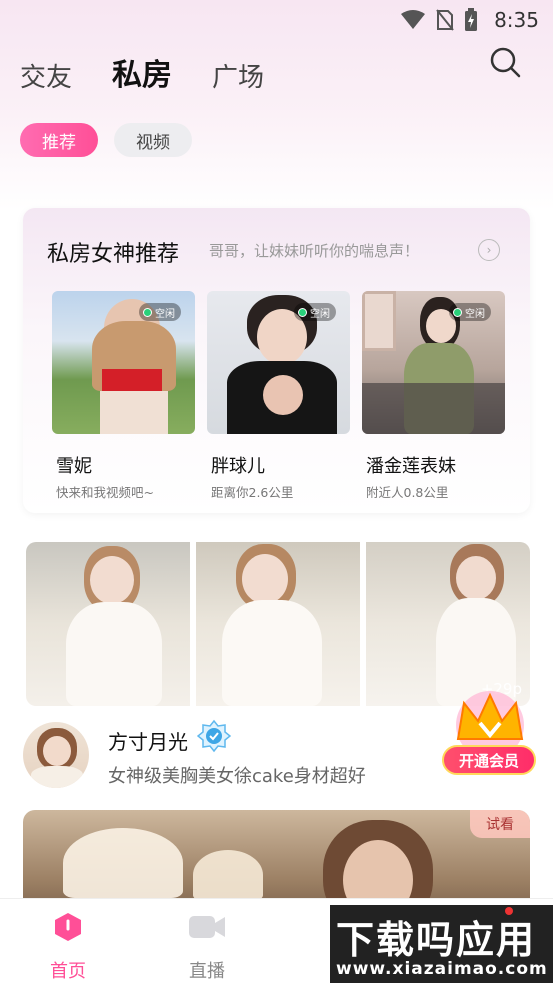 The image size is (553, 983). I want to click on vip-label: 开通会员, so click(489, 760).